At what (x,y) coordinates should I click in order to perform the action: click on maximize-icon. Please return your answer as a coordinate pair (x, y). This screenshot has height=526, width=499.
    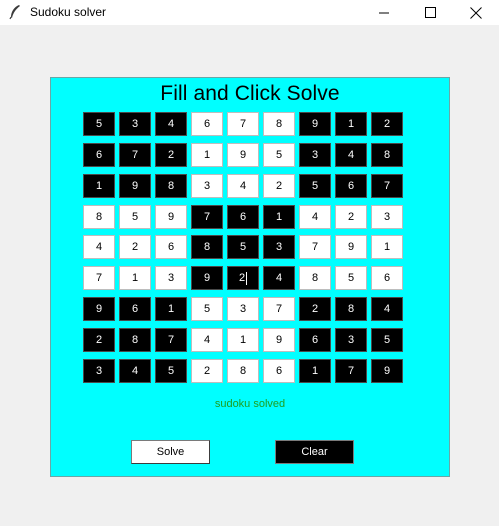
    Looking at the image, I should click on (430, 12).